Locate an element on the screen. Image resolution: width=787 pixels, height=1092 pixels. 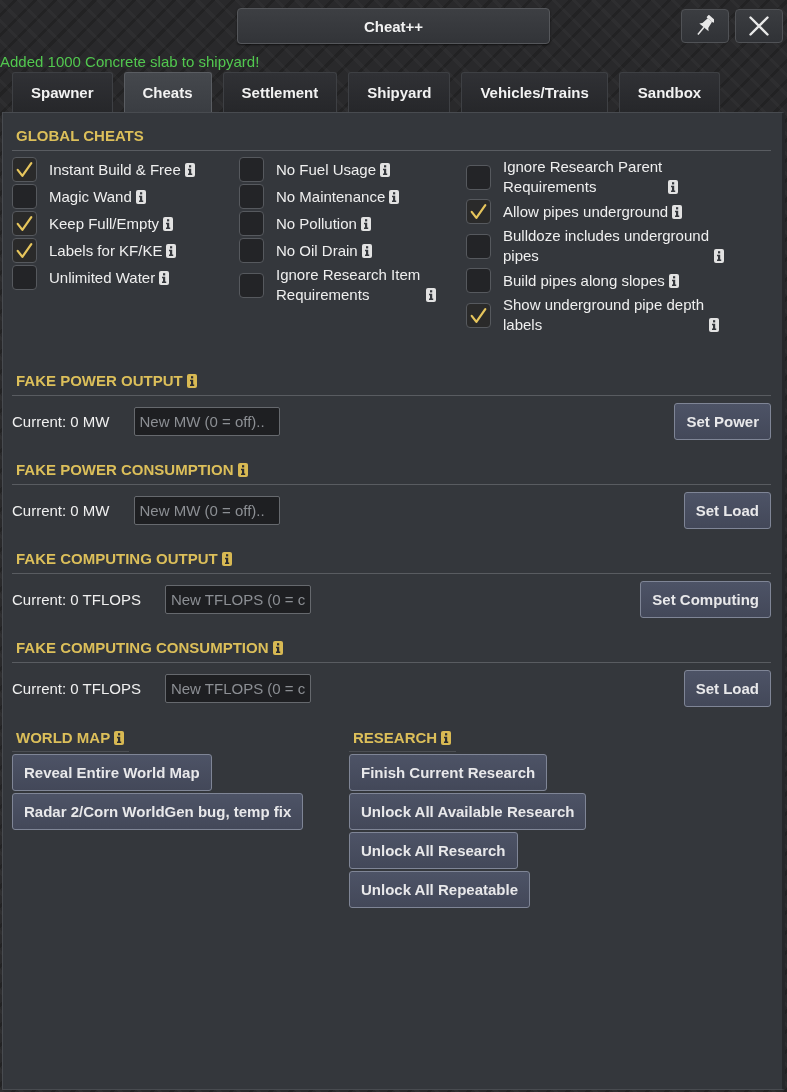
section-title: GLOBAL CHEATS is located at coordinates (80, 136).